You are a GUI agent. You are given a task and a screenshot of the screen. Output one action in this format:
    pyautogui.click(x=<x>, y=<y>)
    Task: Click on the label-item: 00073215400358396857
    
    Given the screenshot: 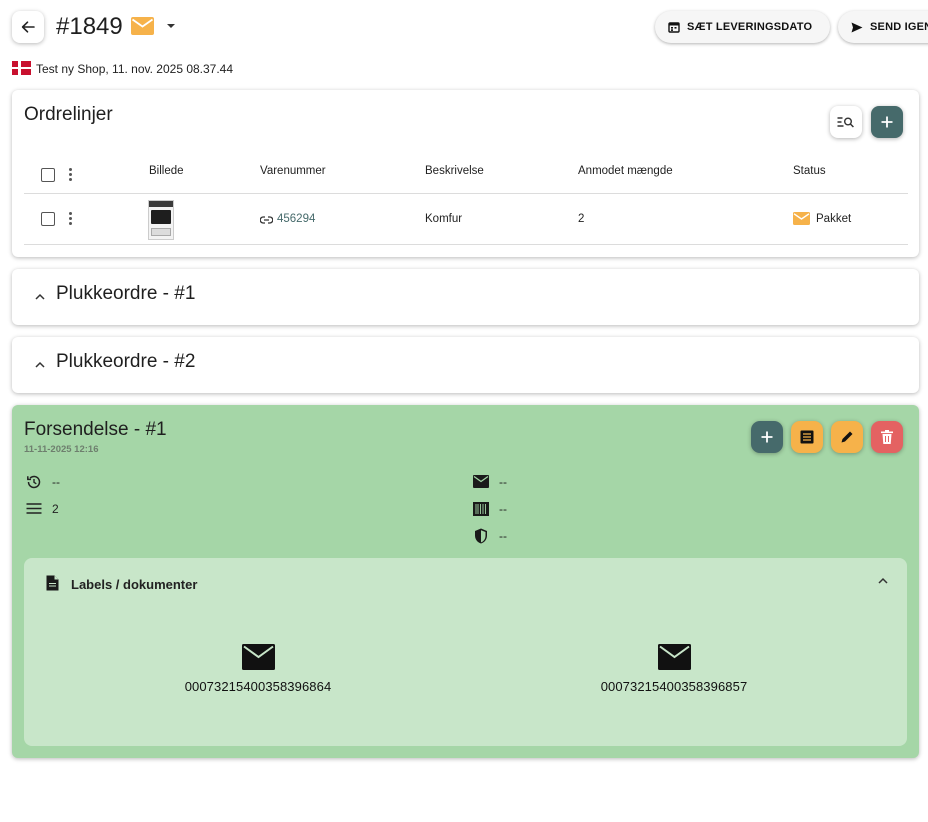 What is the action you would take?
    pyautogui.click(x=674, y=669)
    